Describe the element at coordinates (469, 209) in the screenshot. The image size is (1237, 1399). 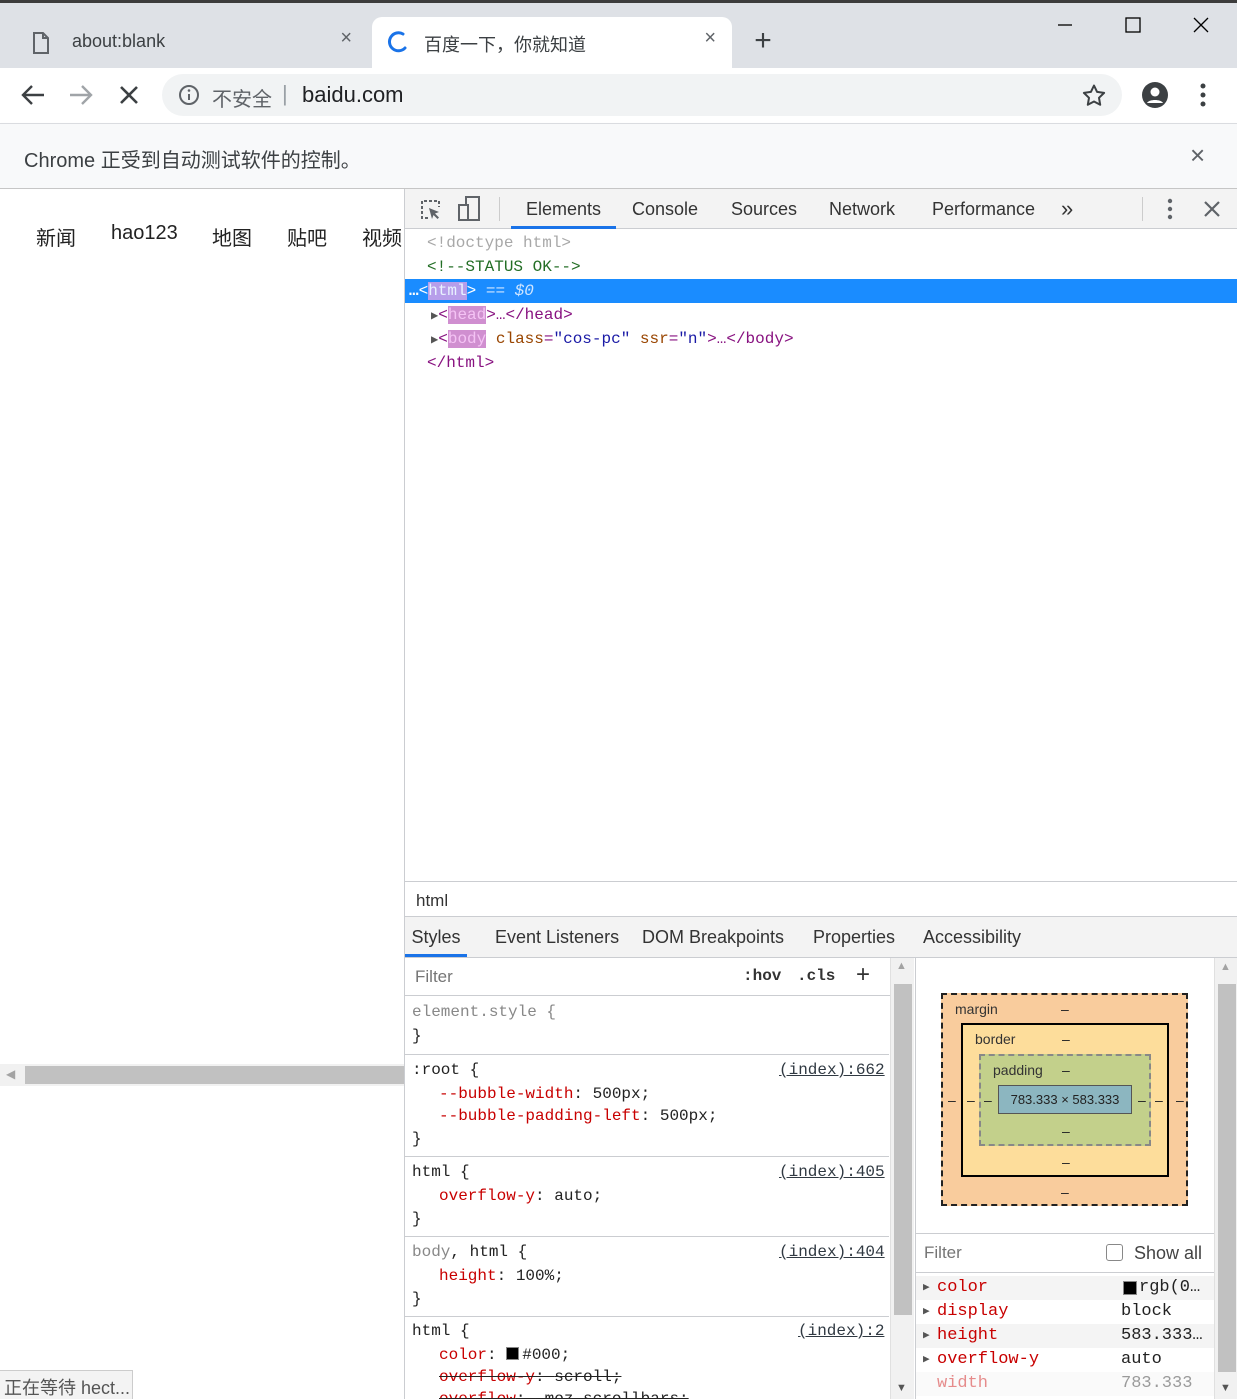
I see `device-toolbar-icon` at that location.